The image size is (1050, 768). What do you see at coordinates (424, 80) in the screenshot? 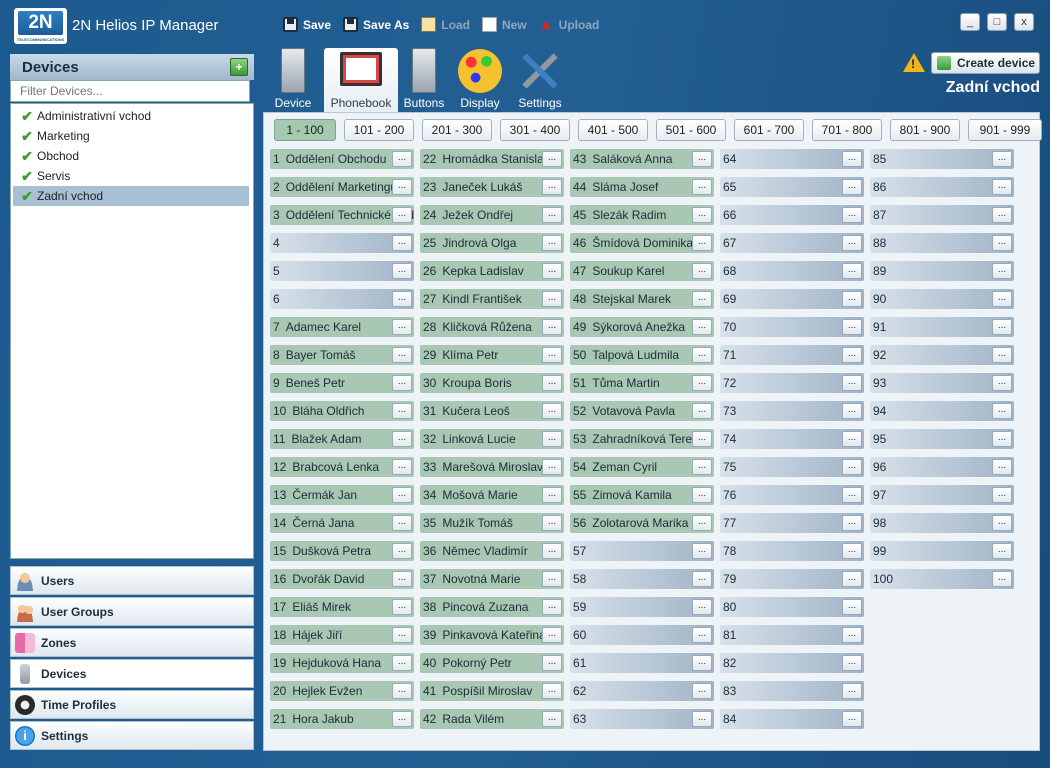
I see `tab-buttons: Buttons` at bounding box center [424, 80].